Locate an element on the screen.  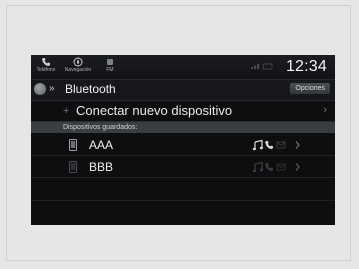
phone-icon is located at coordinates (46, 62).